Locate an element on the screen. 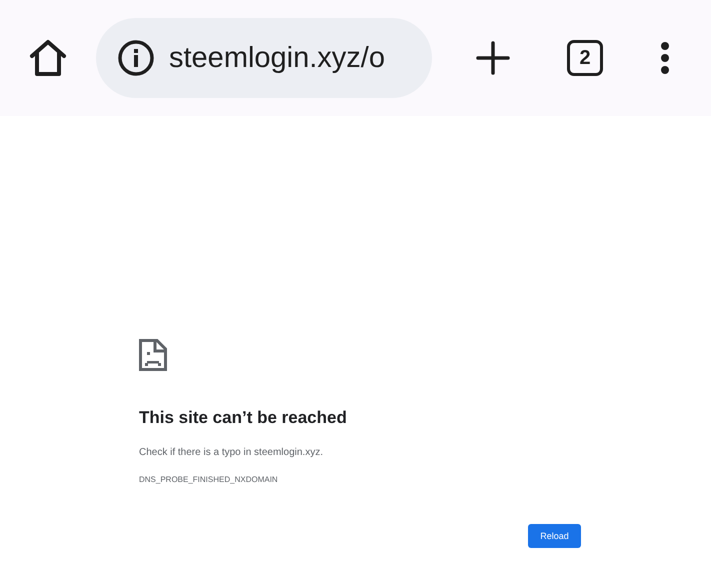 This screenshot has width=711, height=581. home-icon is located at coordinates (48, 58).